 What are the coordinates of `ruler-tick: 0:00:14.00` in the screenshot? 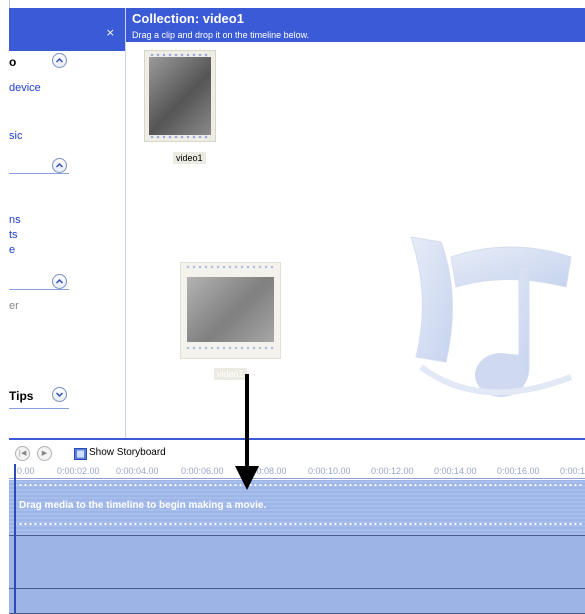 It's located at (455, 471).